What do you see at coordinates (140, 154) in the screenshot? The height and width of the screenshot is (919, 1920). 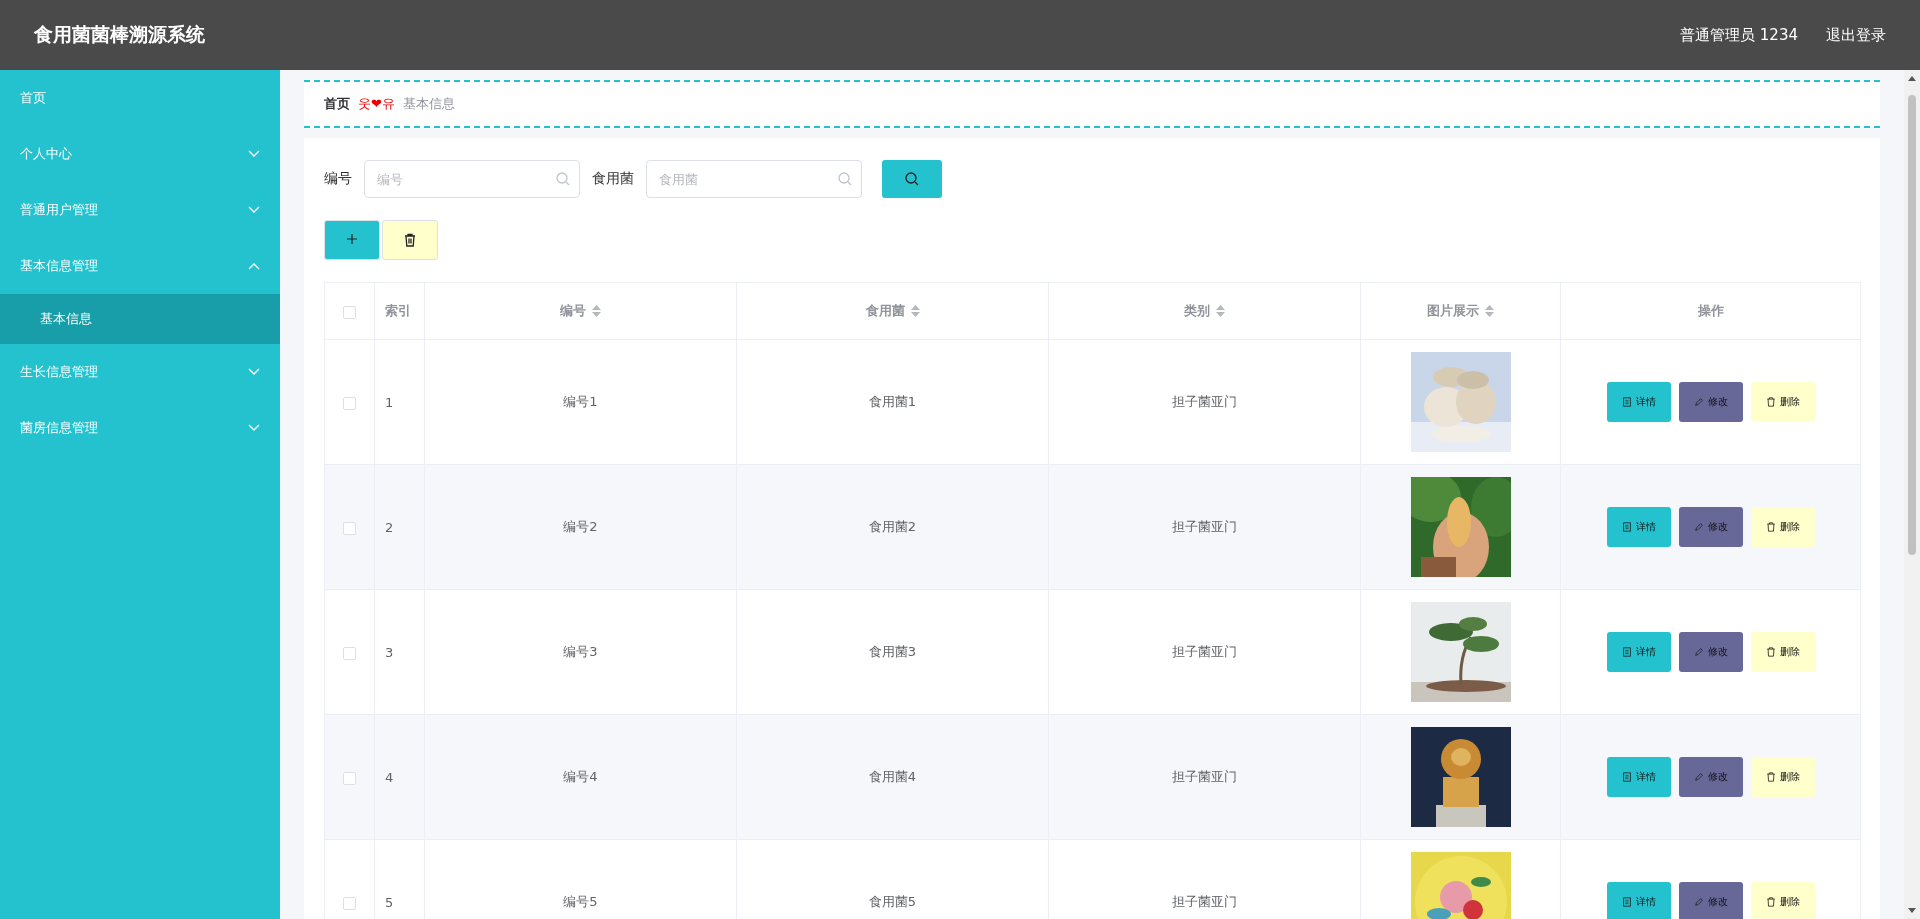 I see `sidebar-item: 个人中心` at bounding box center [140, 154].